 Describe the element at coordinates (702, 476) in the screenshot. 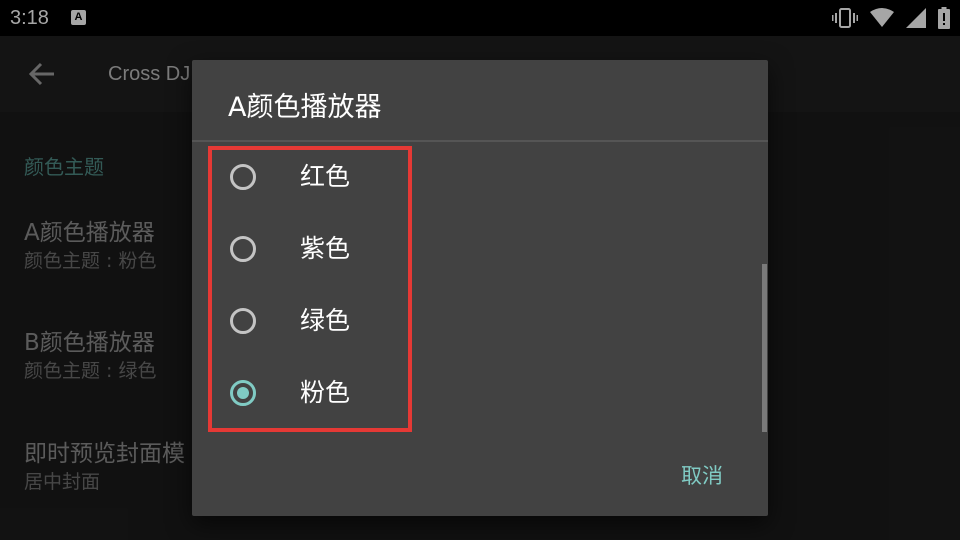

I see `cancel-button: 取消` at that location.